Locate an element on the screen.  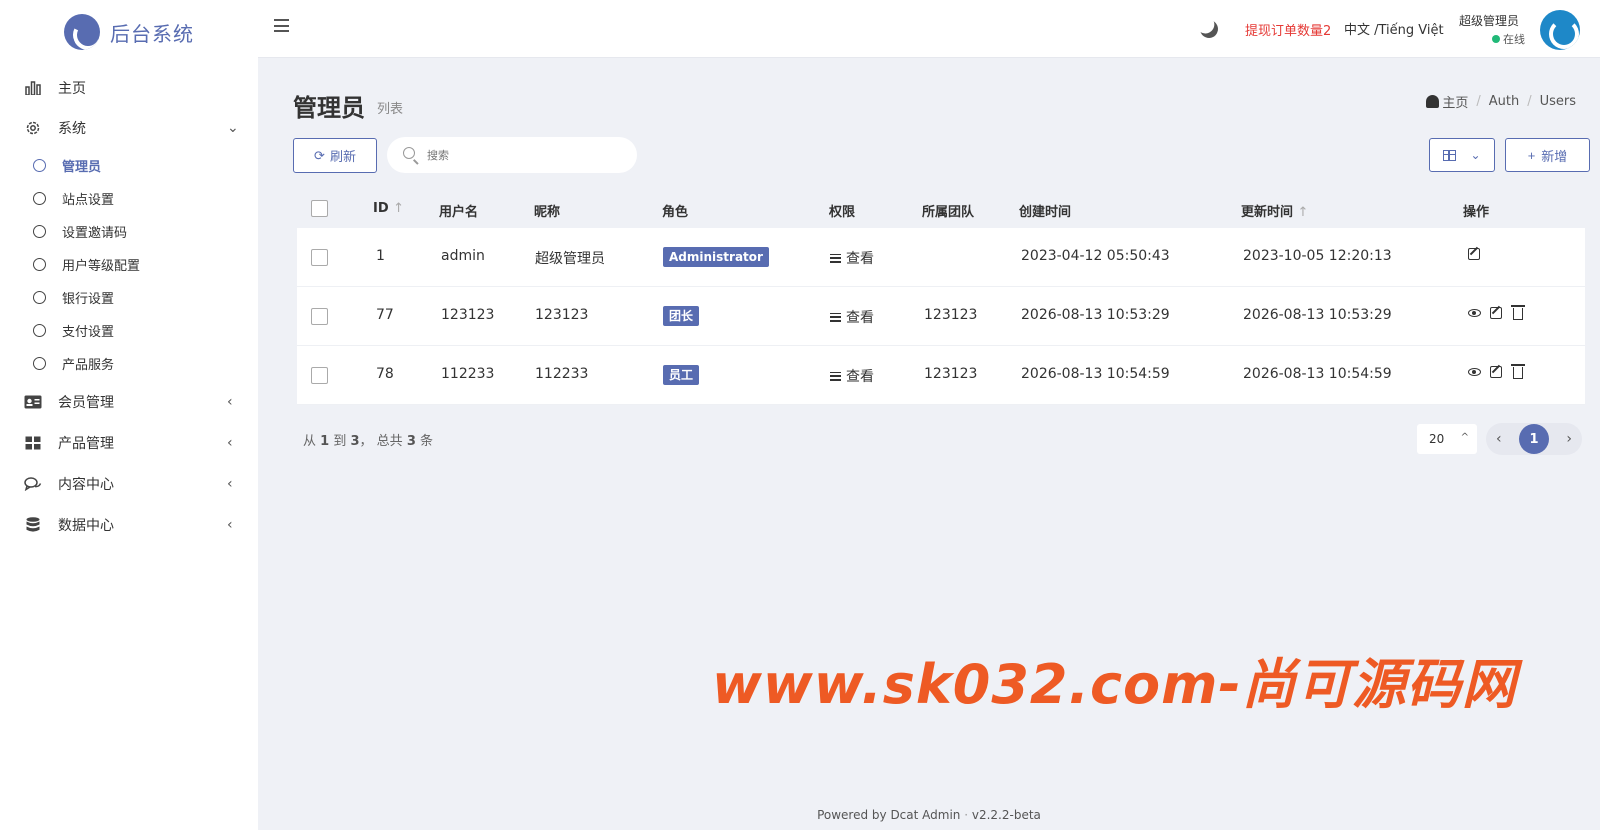
id-card-icon is located at coordinates (33, 402).